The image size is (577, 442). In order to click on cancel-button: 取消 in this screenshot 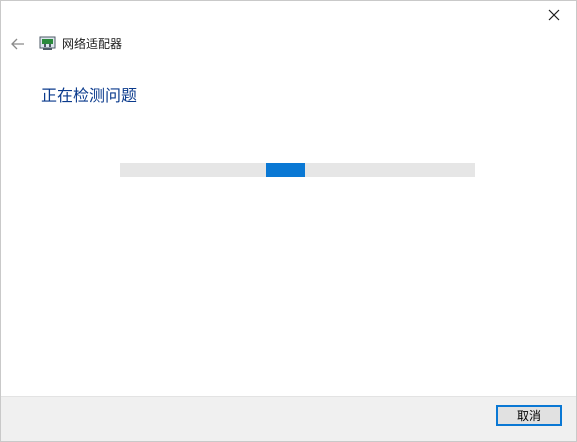, I will do `click(529, 415)`.